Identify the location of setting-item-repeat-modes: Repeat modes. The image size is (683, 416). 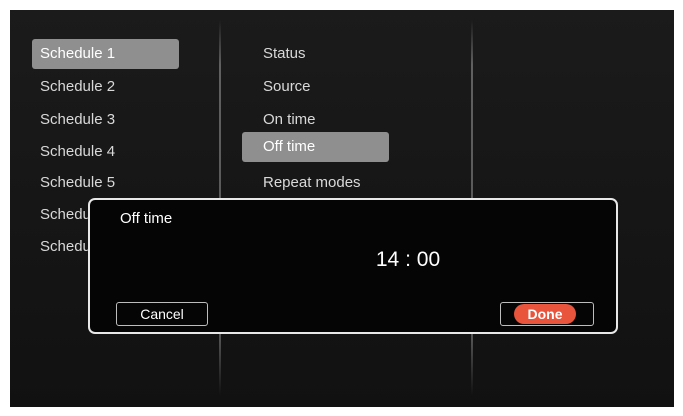
(331, 183).